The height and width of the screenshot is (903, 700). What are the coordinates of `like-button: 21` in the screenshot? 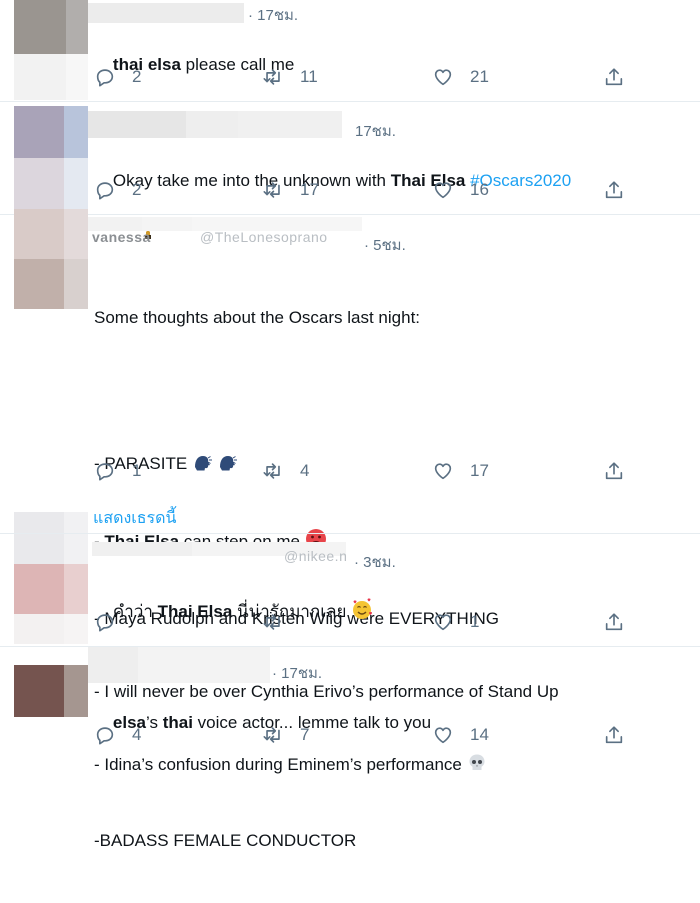 It's located at (460, 77).